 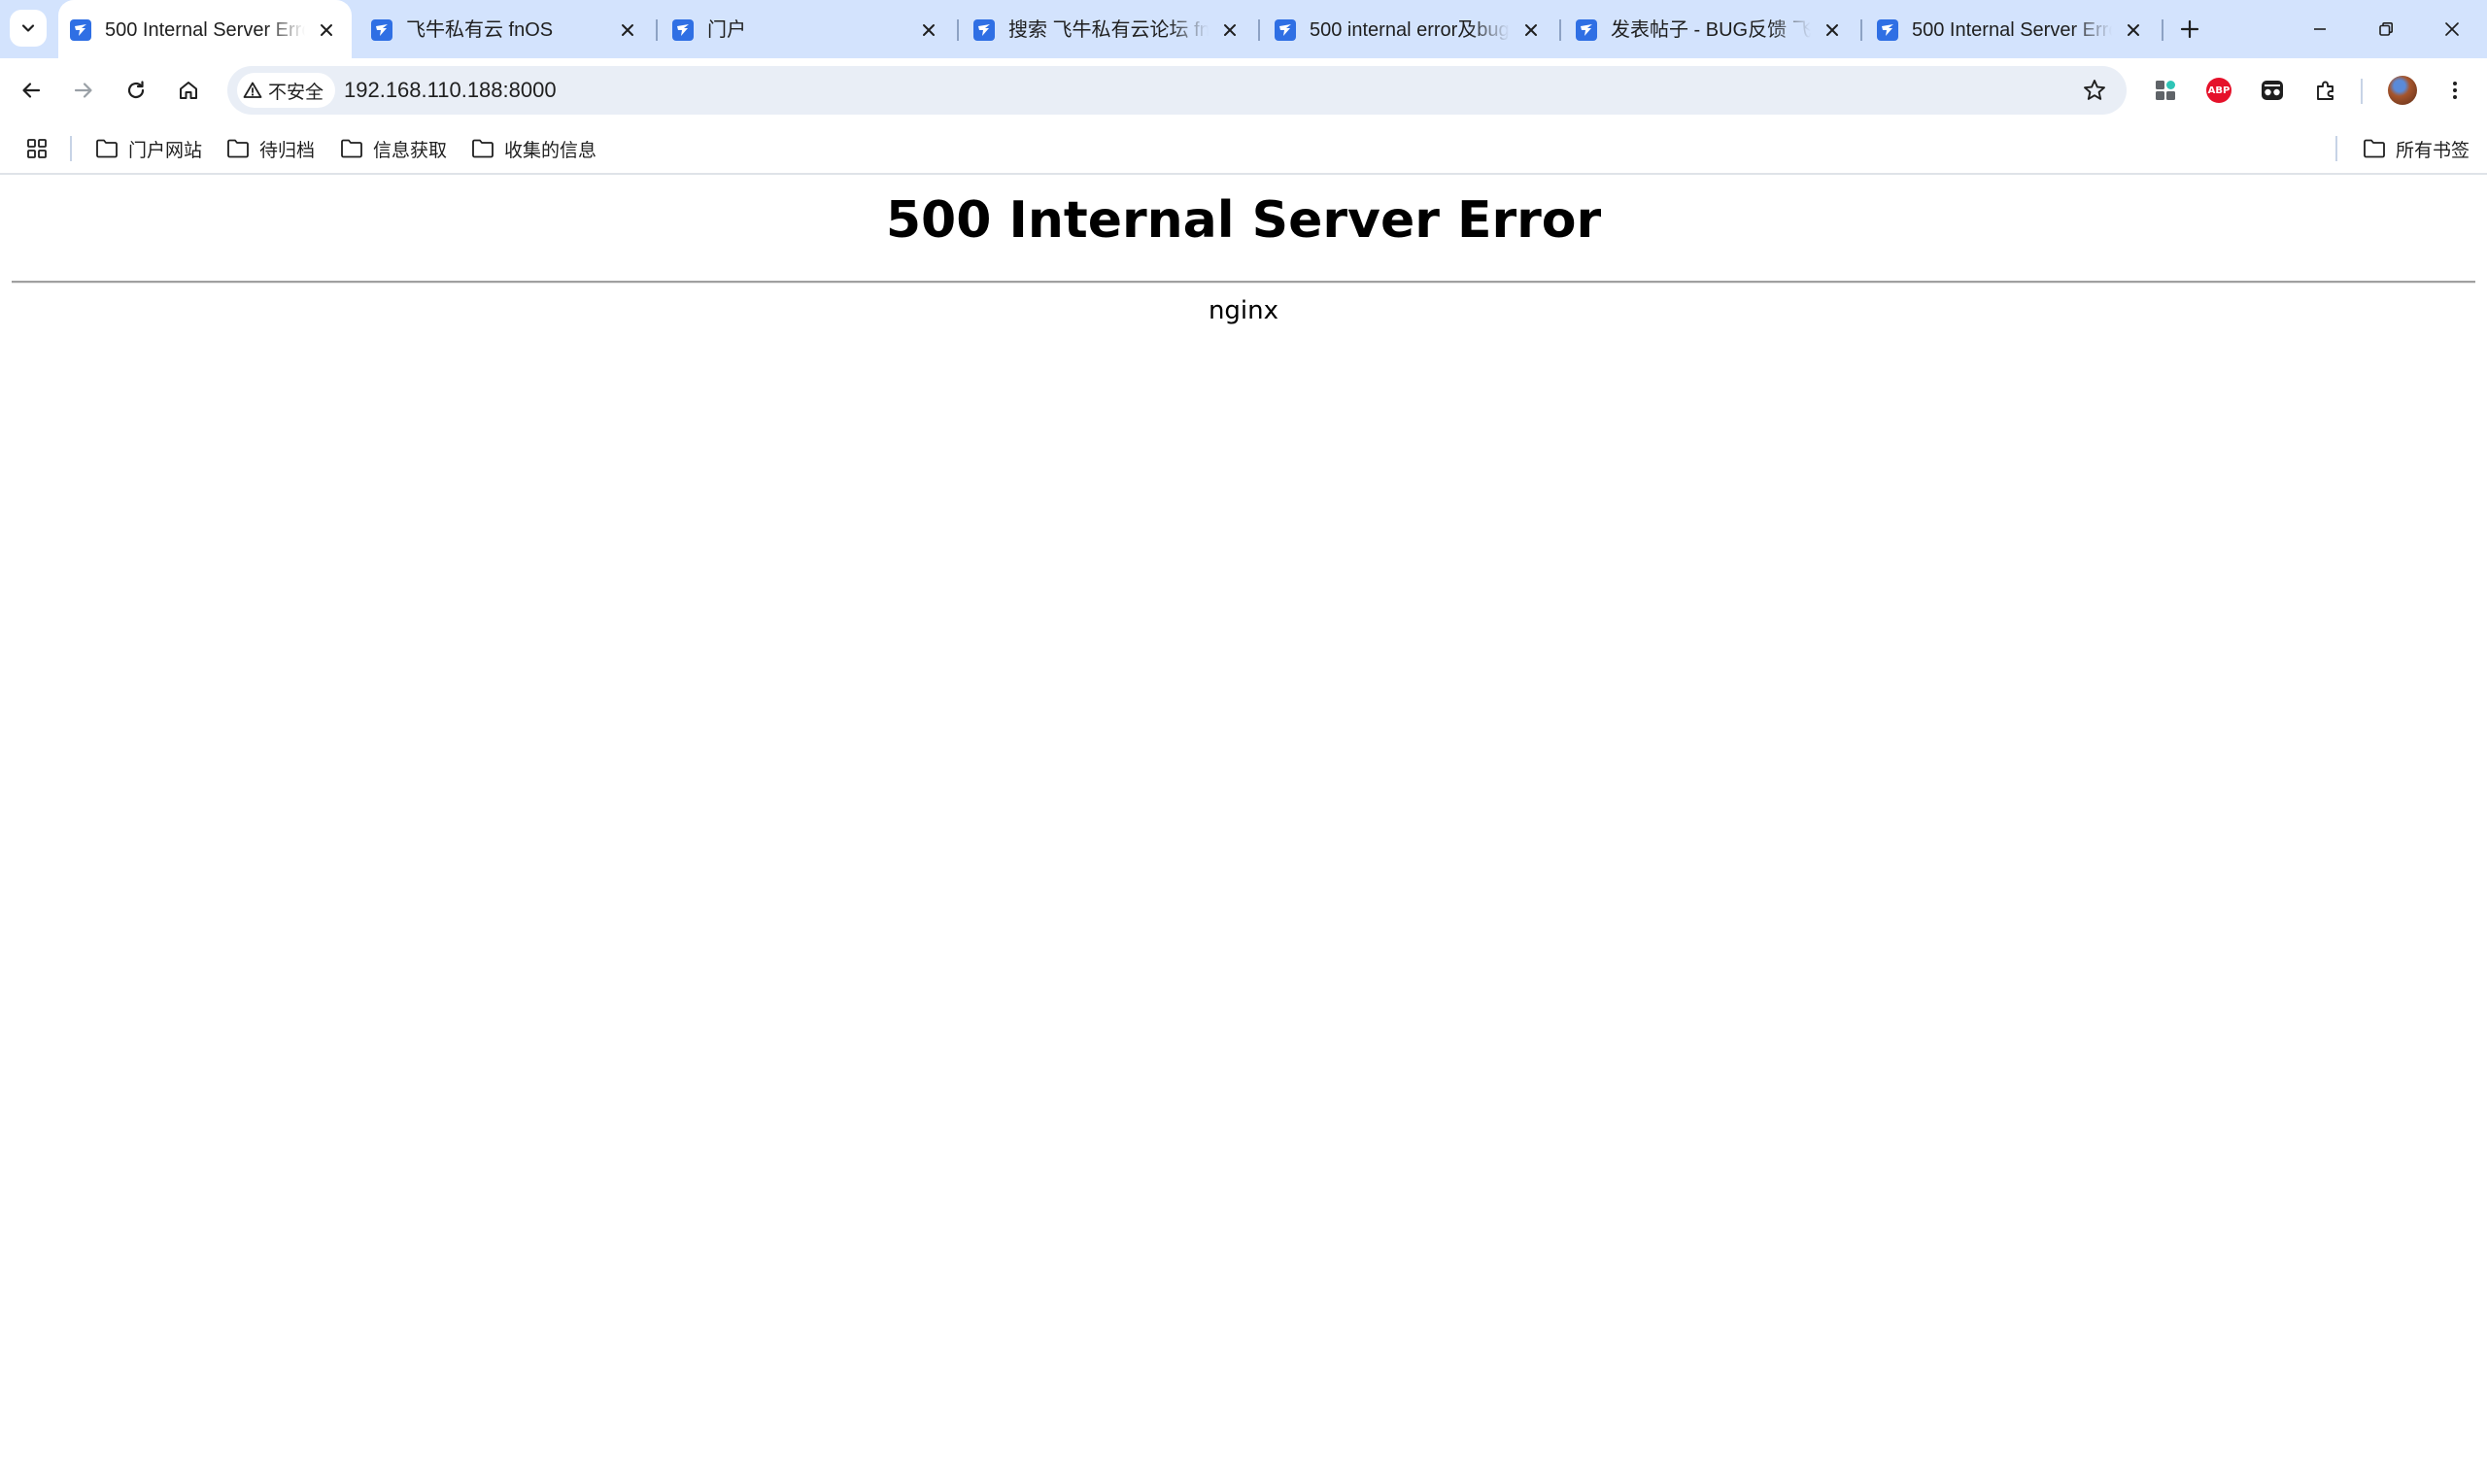 I want to click on toolbar: 不安全 192.168.110.188:8000 ABP, so click(x=1243, y=90).